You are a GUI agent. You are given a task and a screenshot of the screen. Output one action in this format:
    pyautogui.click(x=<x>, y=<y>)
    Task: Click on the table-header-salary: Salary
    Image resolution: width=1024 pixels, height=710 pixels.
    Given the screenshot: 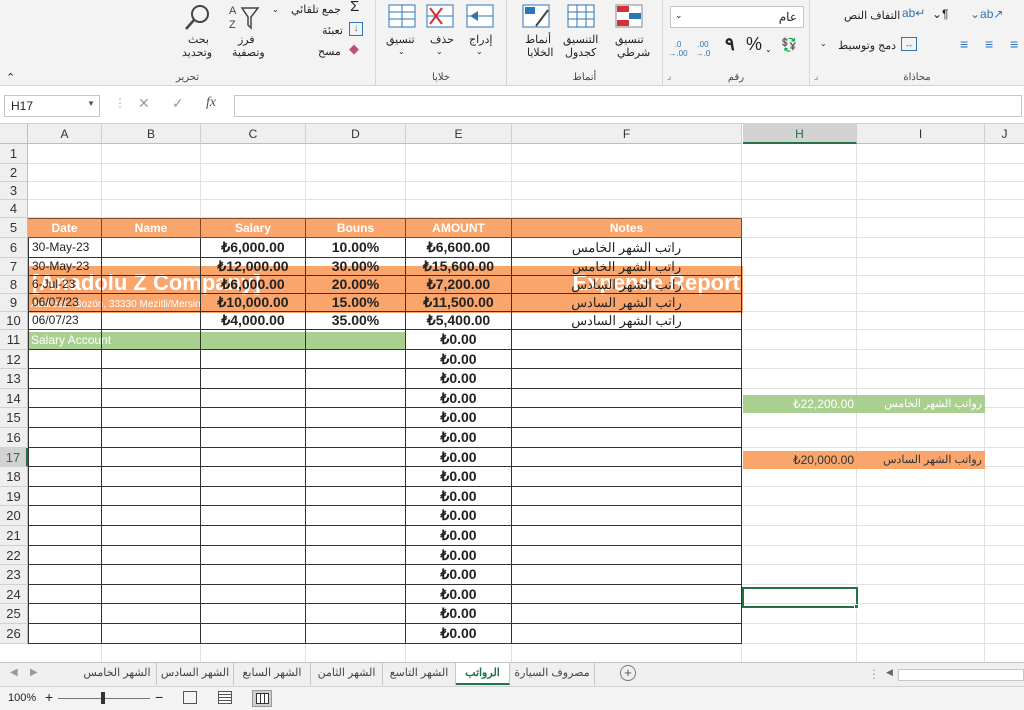 What is the action you would take?
    pyautogui.click(x=253, y=228)
    